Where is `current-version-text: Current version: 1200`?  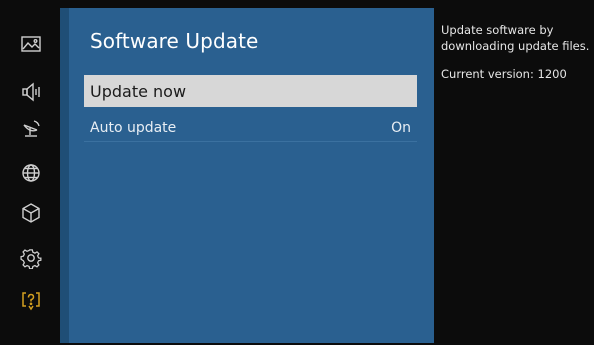
current-version-text: Current version: 1200 is located at coordinates (504, 74).